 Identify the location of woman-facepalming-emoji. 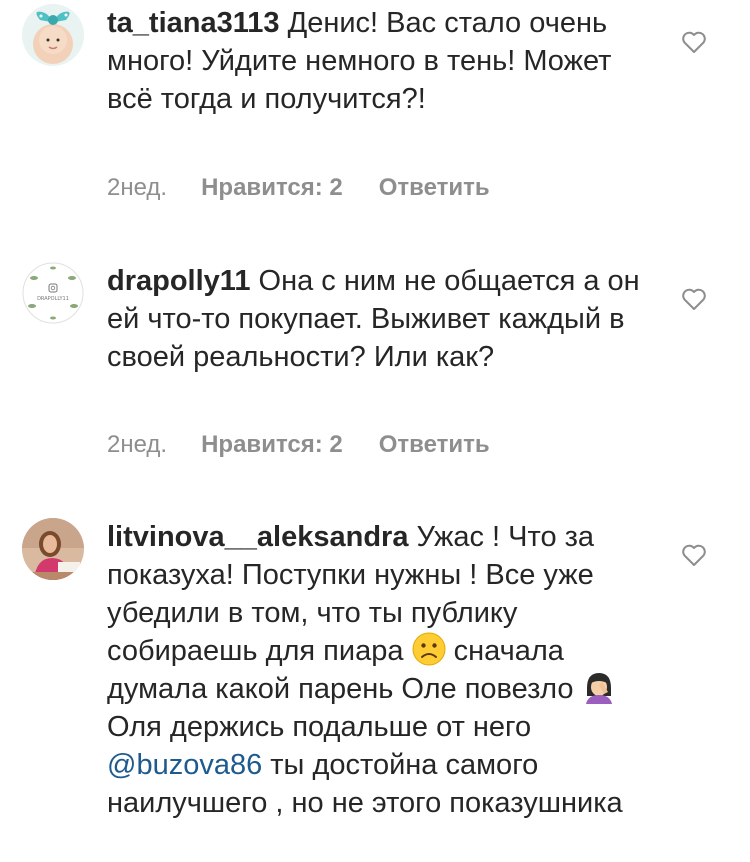
(598, 688).